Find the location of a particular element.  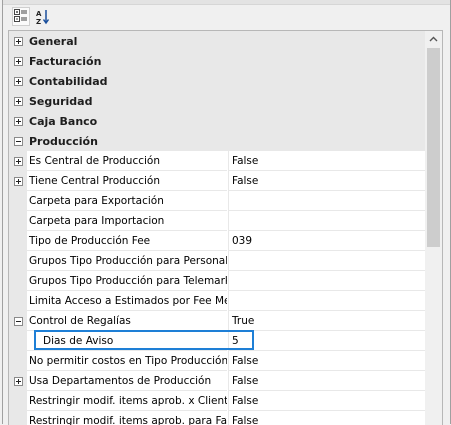

category-row: General is located at coordinates (217, 41).